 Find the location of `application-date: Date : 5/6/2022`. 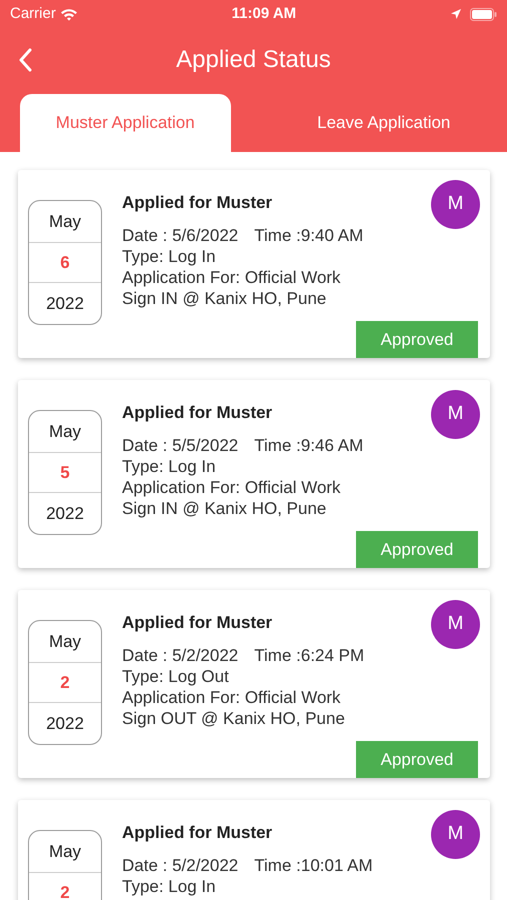

application-date: Date : 5/6/2022 is located at coordinates (180, 235).